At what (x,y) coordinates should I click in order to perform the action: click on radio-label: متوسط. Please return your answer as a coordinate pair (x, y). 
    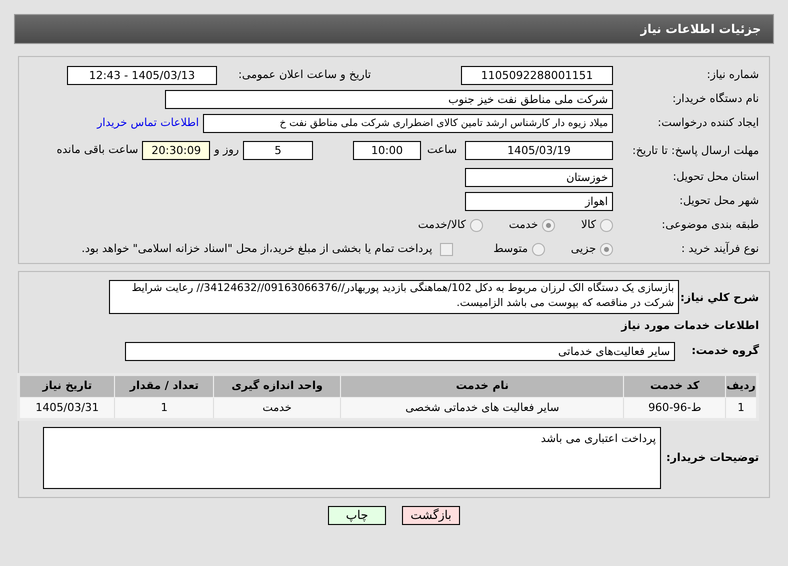
    Looking at the image, I should click on (510, 248).